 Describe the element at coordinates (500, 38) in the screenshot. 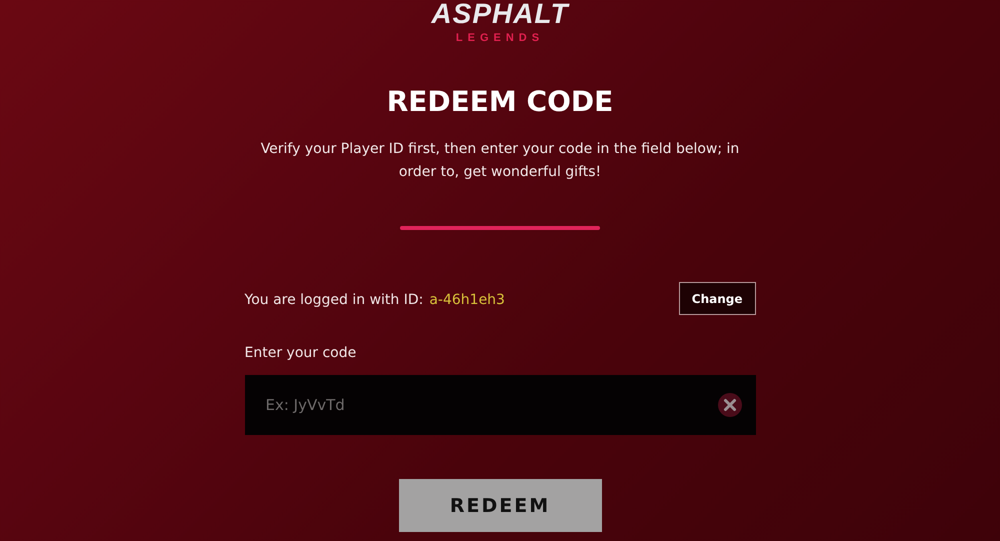

I see `logo-subtitle: LEGENDS` at that location.